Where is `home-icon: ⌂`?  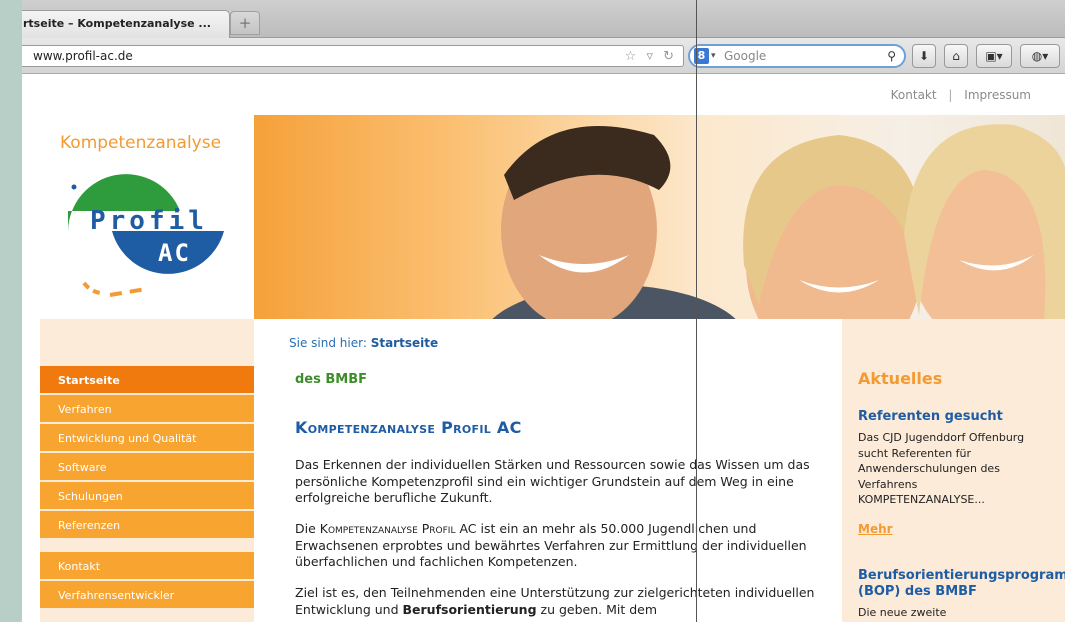
home-icon: ⌂ is located at coordinates (956, 56).